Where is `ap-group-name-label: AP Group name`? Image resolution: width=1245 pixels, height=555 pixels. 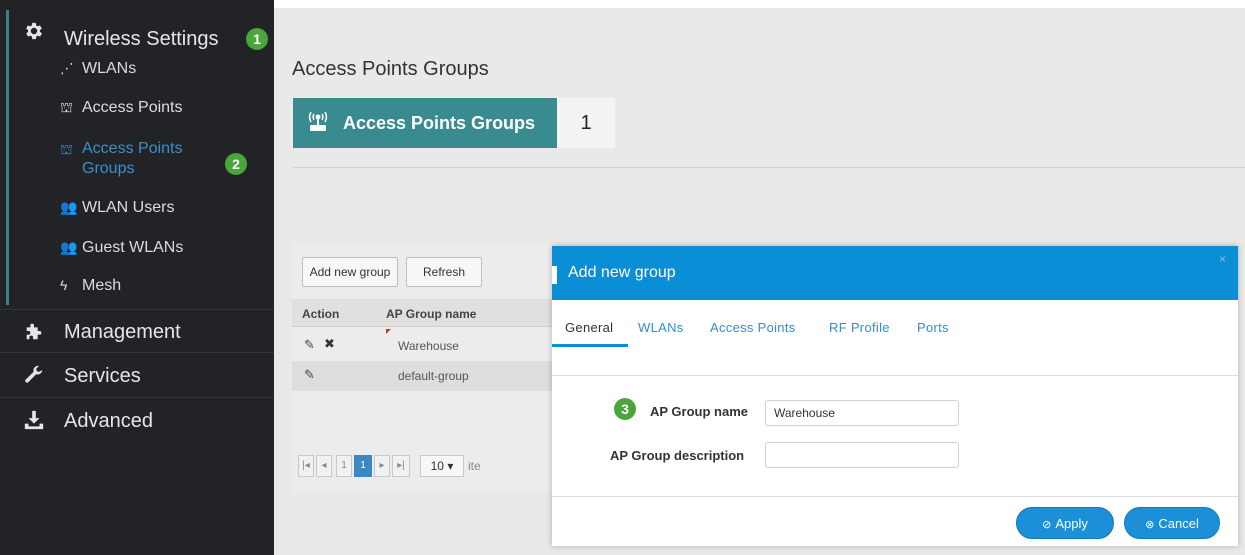 ap-group-name-label: AP Group name is located at coordinates (699, 411).